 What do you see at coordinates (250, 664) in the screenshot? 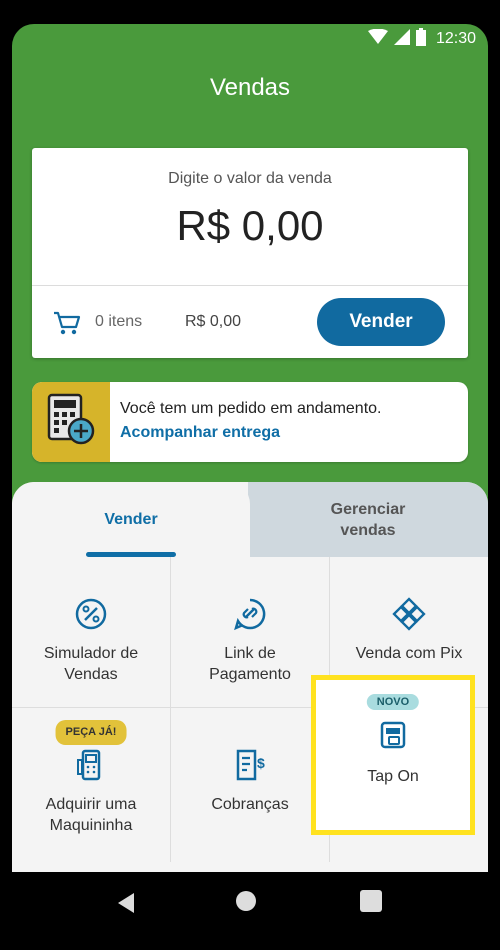
I see `action-label: Link de Pagamento` at bounding box center [250, 664].